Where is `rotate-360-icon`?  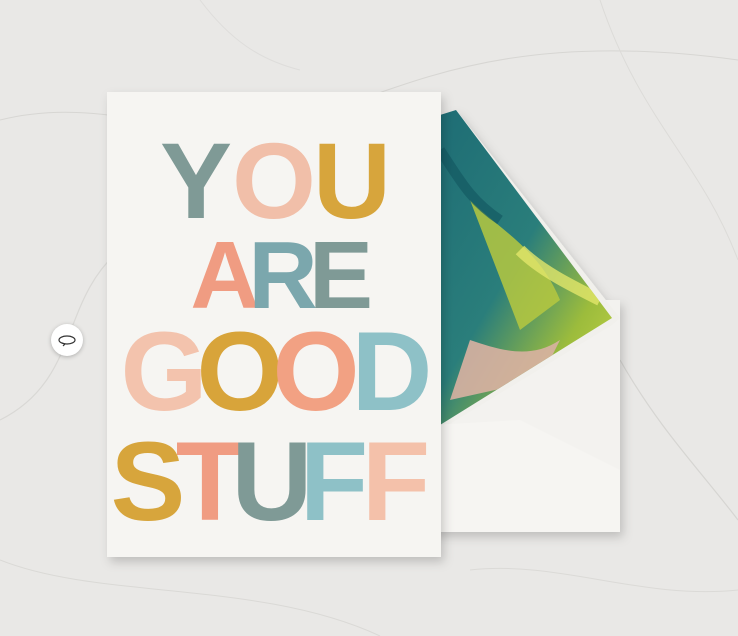 rotate-360-icon is located at coordinates (67, 341).